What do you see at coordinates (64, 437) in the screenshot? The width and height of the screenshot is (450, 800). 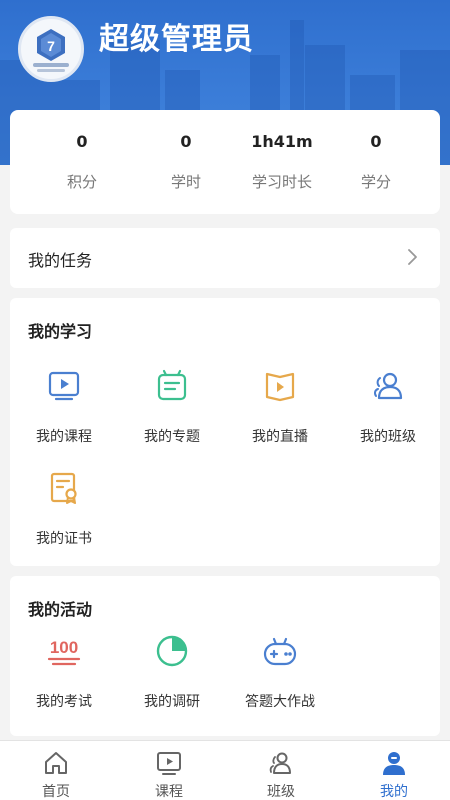 I see `grid-label: 我的课程` at bounding box center [64, 437].